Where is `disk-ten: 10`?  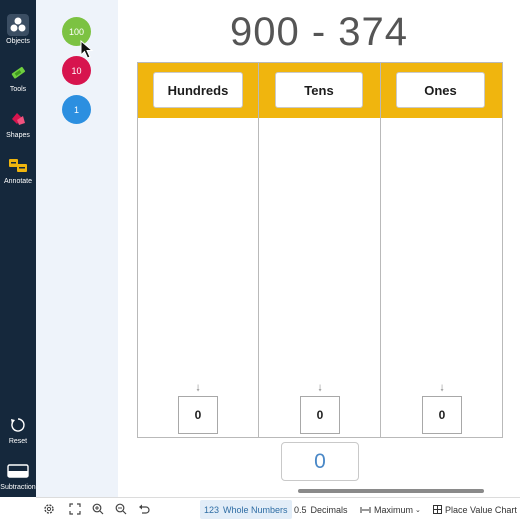
disk-ten: 10 is located at coordinates (76, 70).